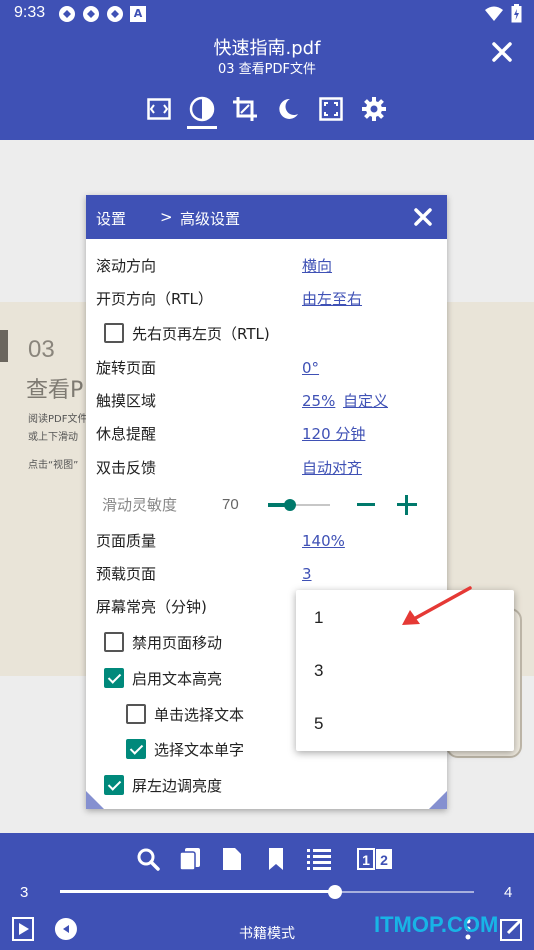 The image size is (534, 950). Describe the element at coordinates (267, 14) in the screenshot. I see `status-bar: 9:33 A` at that location.